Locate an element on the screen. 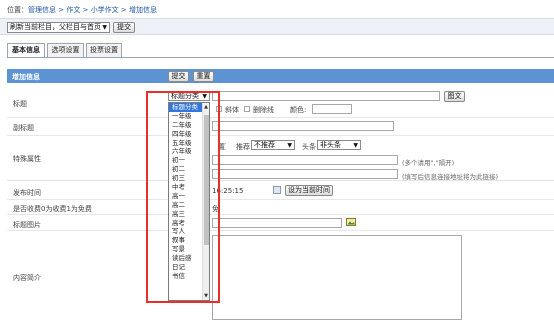 This screenshot has width=554, height=322. breadcrumb: 管理信息 > 作文 > 小学作文 > 增加信息 is located at coordinates (92, 10).